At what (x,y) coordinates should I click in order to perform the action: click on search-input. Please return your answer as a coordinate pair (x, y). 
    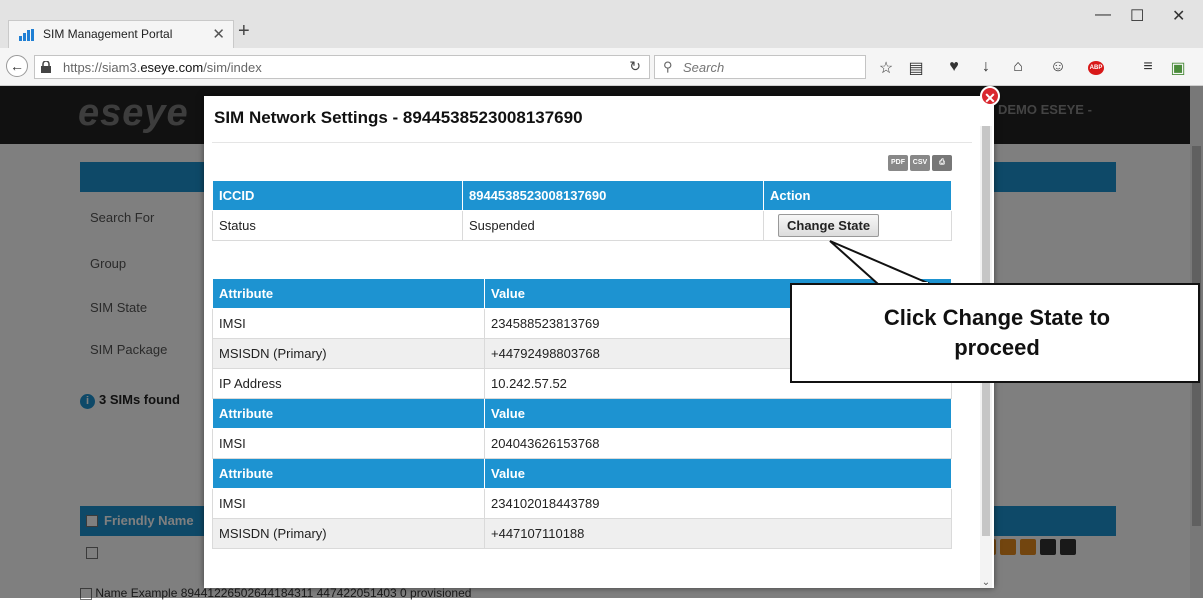
    Looking at the image, I should click on (766, 67).